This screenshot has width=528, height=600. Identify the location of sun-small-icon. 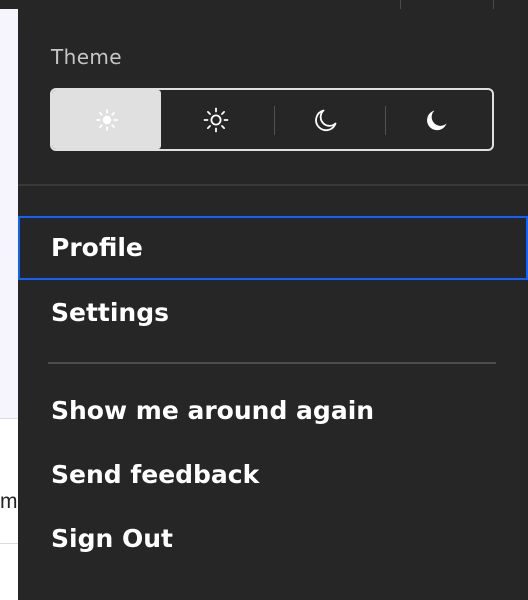
(107, 120).